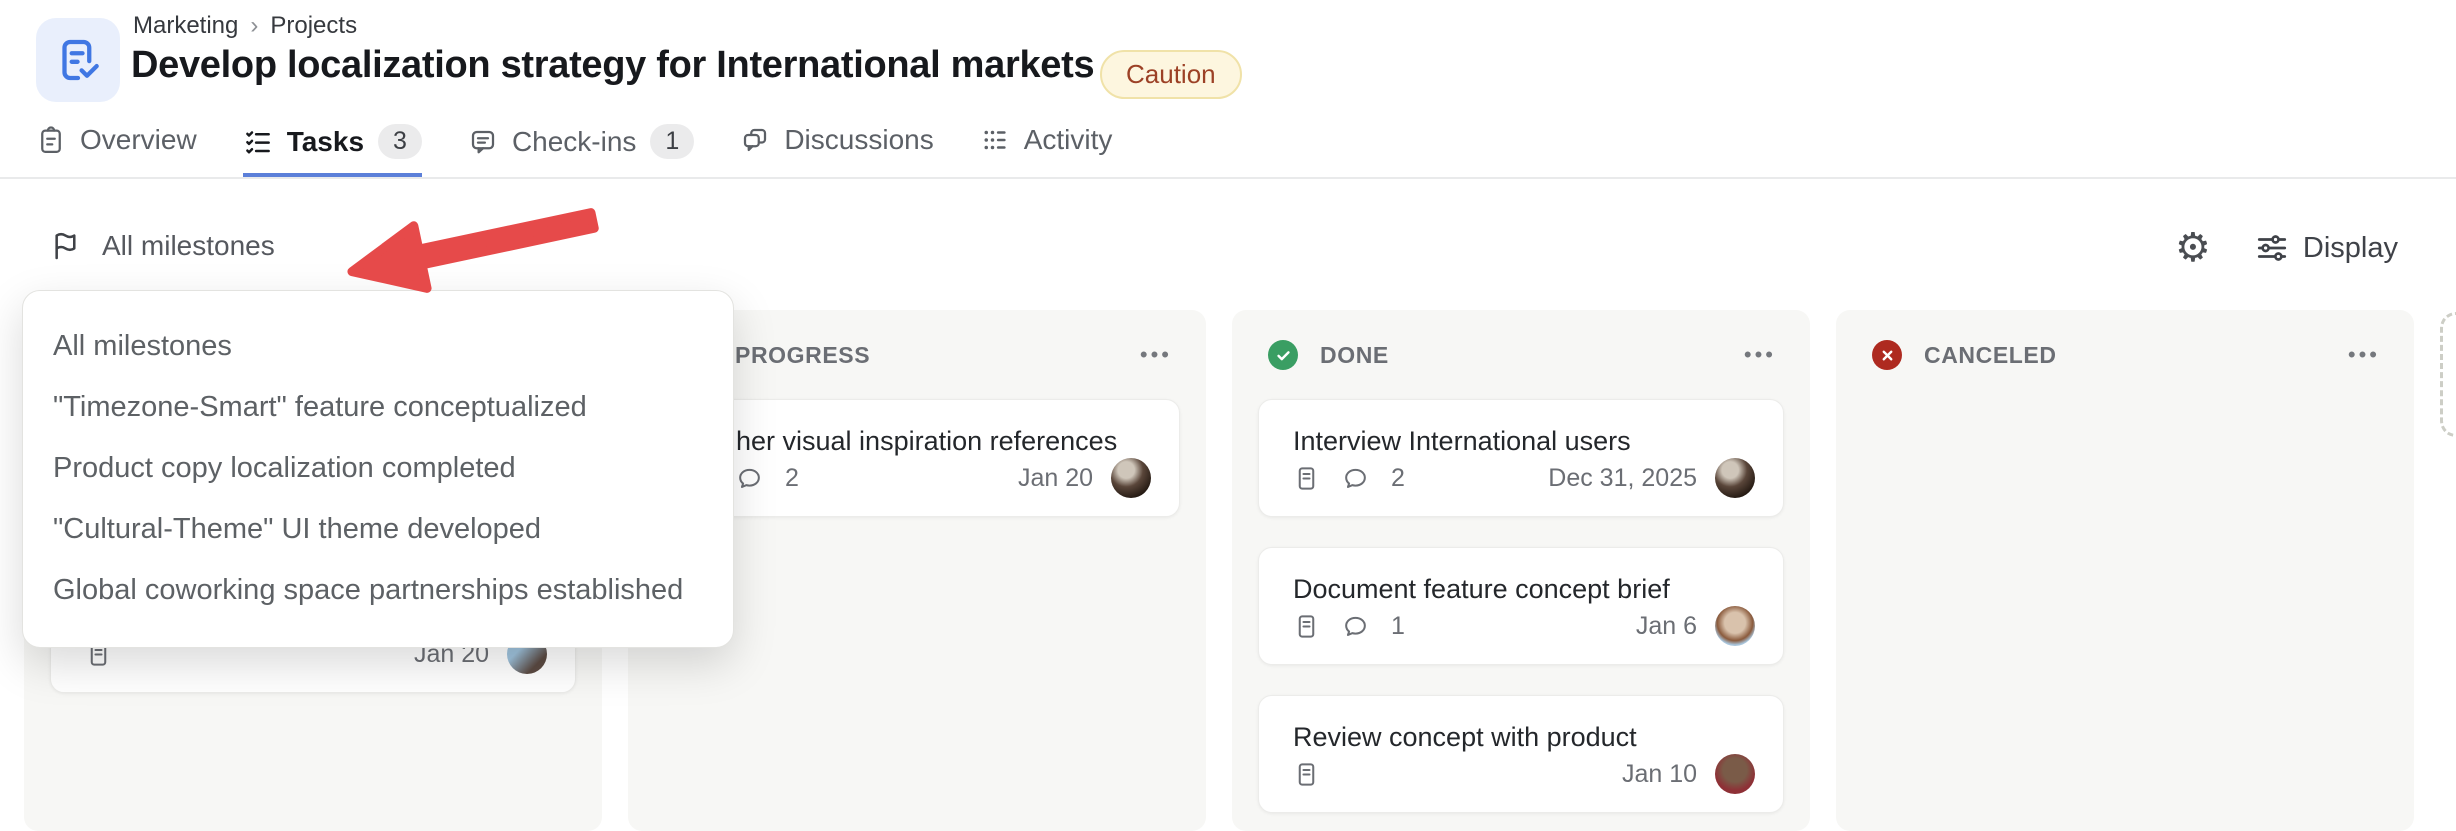 The image size is (2456, 831). Describe the element at coordinates (66, 246) in the screenshot. I see `flag-icon` at that location.